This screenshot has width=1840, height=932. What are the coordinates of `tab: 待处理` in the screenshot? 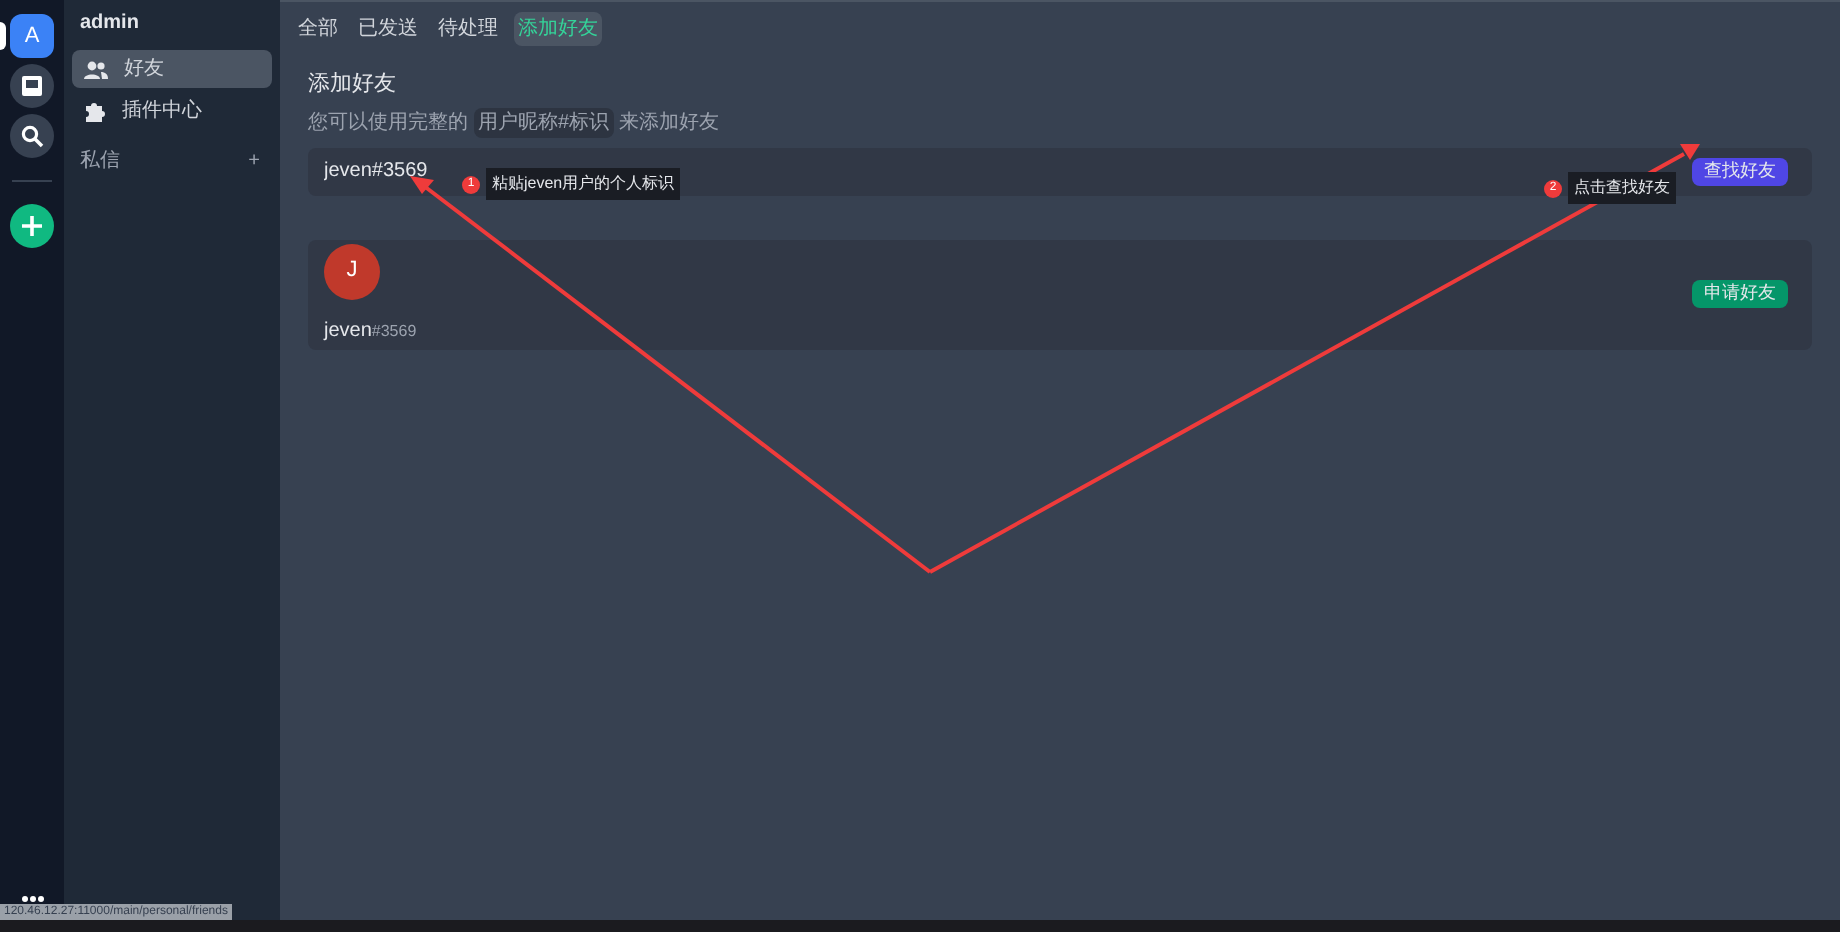 It's located at (468, 28).